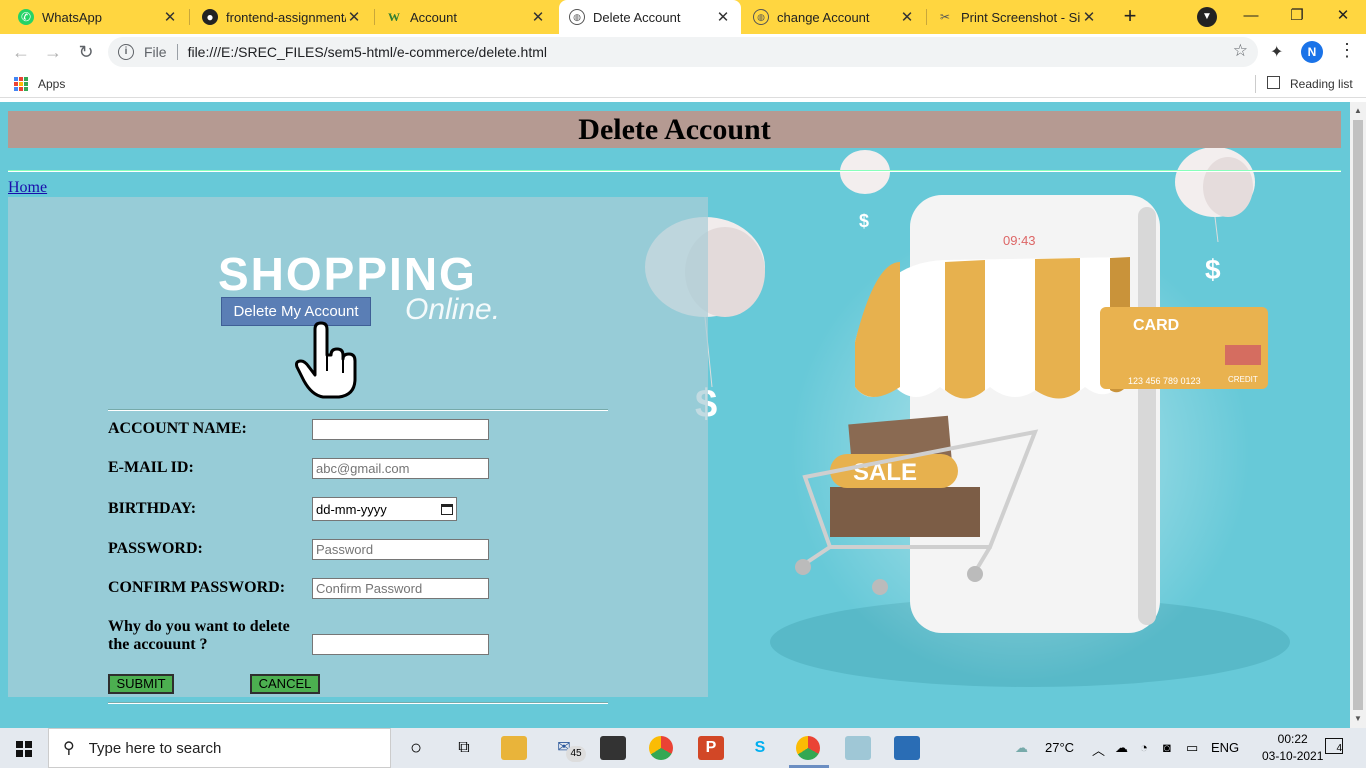 This screenshot has width=1366, height=768. I want to click on scroll-up-icon: ▲, so click(1358, 110).